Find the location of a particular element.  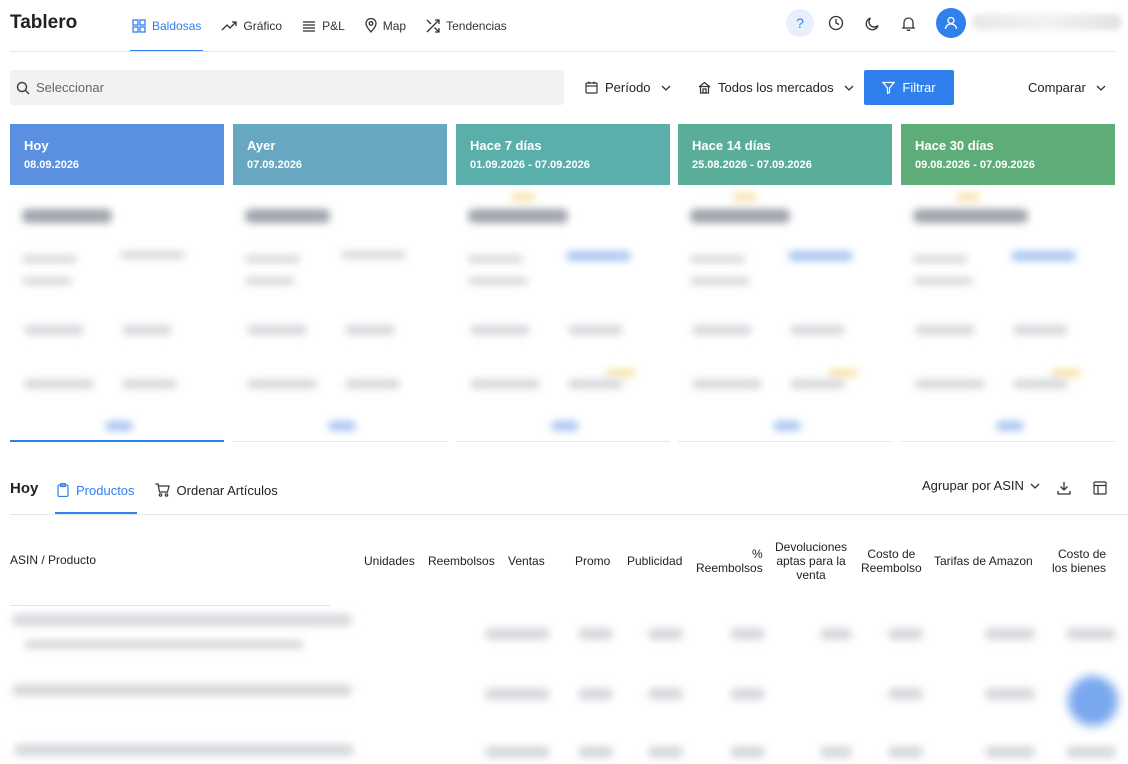

card-date: 09.08.2026 - 07.09.2026 is located at coordinates (975, 165).